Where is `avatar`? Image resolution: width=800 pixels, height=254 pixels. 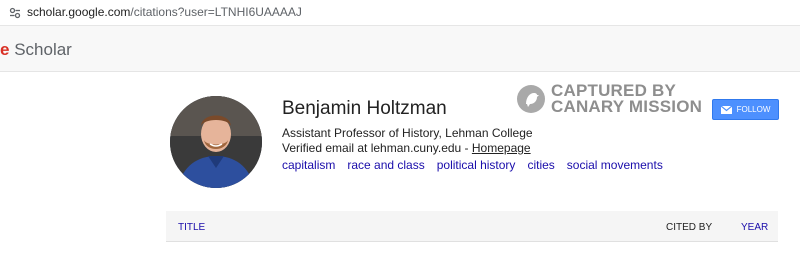 avatar is located at coordinates (216, 142).